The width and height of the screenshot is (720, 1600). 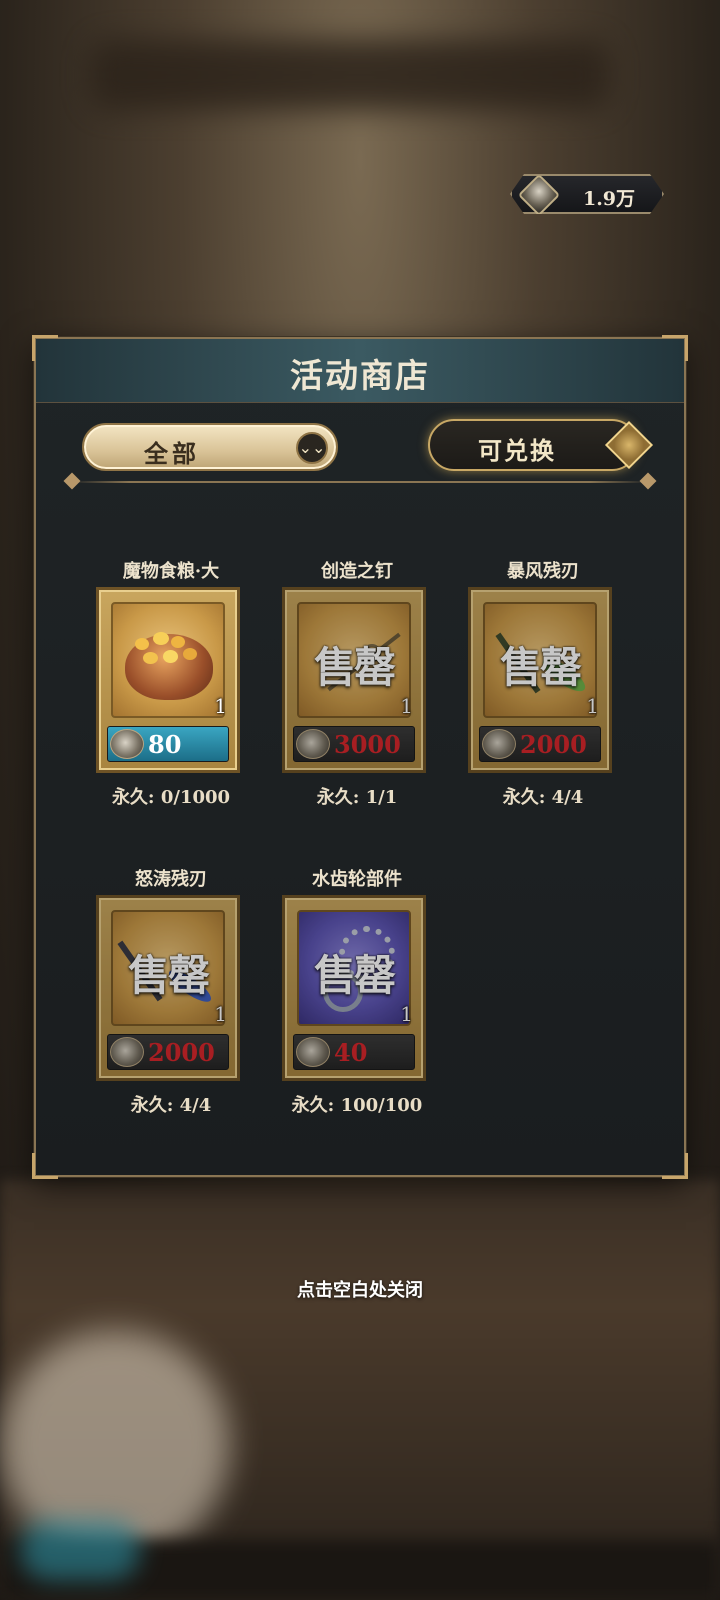 I want to click on price-bar: 80, so click(x=168, y=744).